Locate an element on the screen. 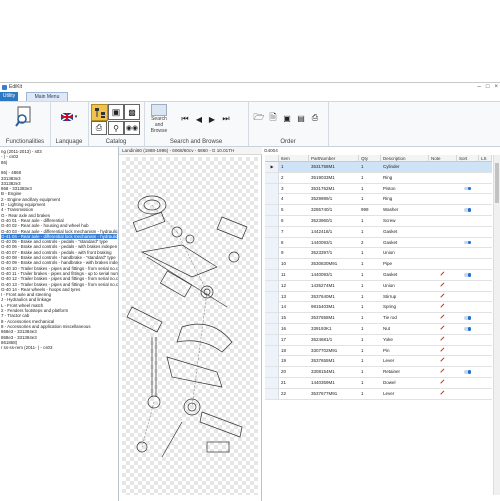 The height and width of the screenshot is (501, 500). catalog-image-button: ▩ is located at coordinates (132, 112).